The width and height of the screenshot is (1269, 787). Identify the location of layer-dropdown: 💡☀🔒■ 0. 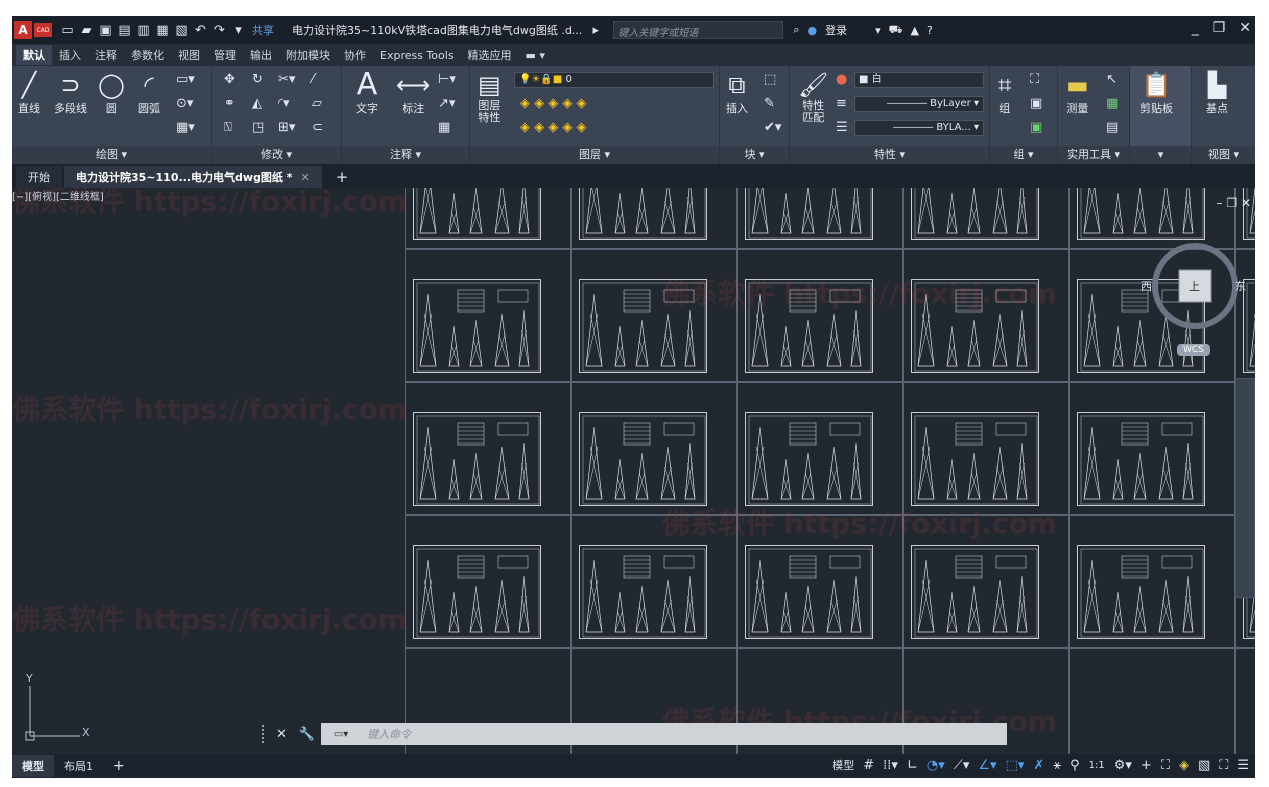
(614, 80).